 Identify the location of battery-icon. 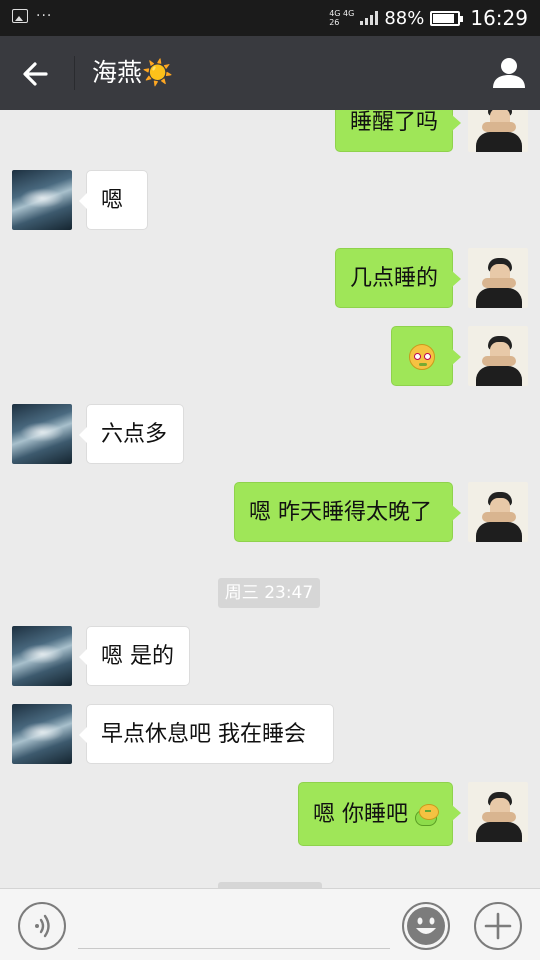
(447, 18).